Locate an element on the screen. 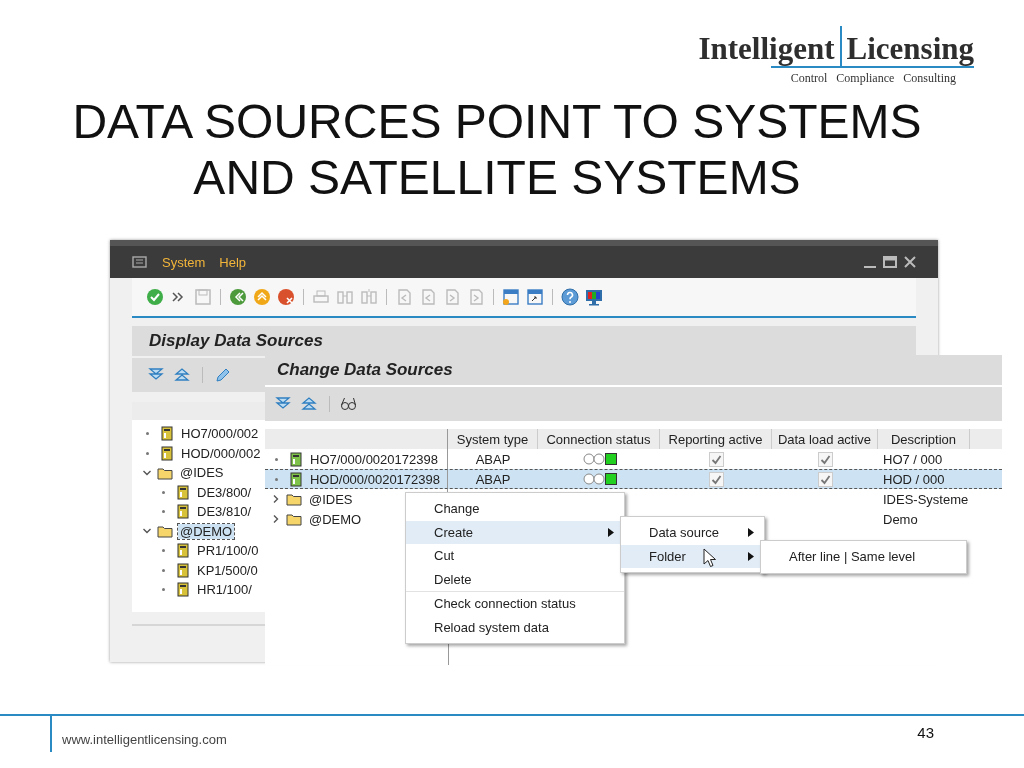 The width and height of the screenshot is (1024, 768). slide-title: DATA SOURCES POINT TO SYSTEMS is located at coordinates (497, 122).